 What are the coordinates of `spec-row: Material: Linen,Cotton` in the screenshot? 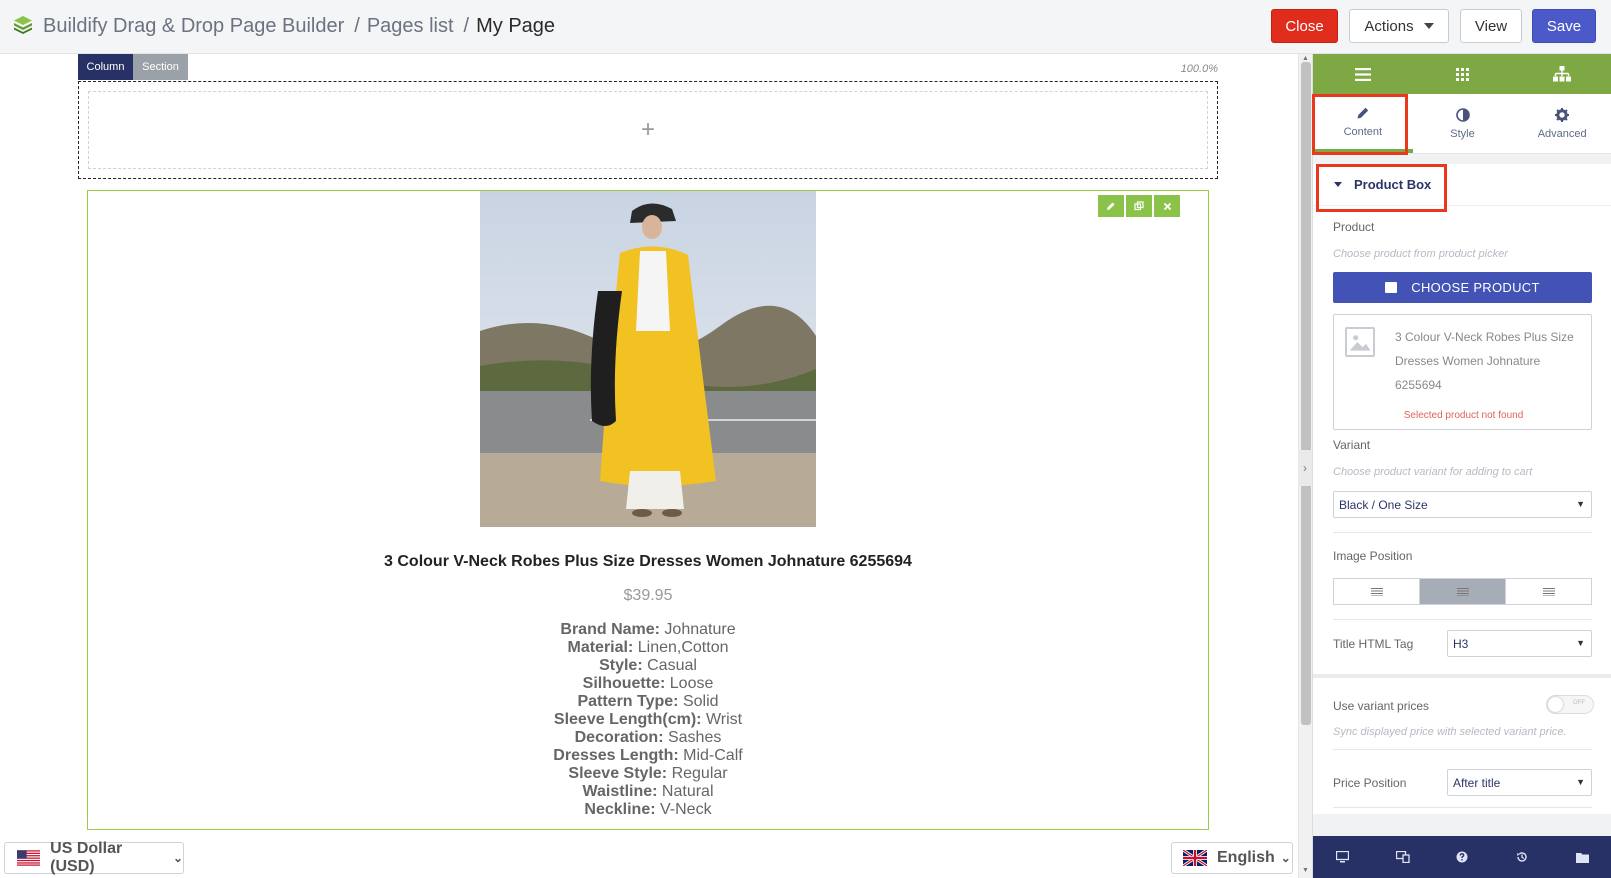 It's located at (648, 648).